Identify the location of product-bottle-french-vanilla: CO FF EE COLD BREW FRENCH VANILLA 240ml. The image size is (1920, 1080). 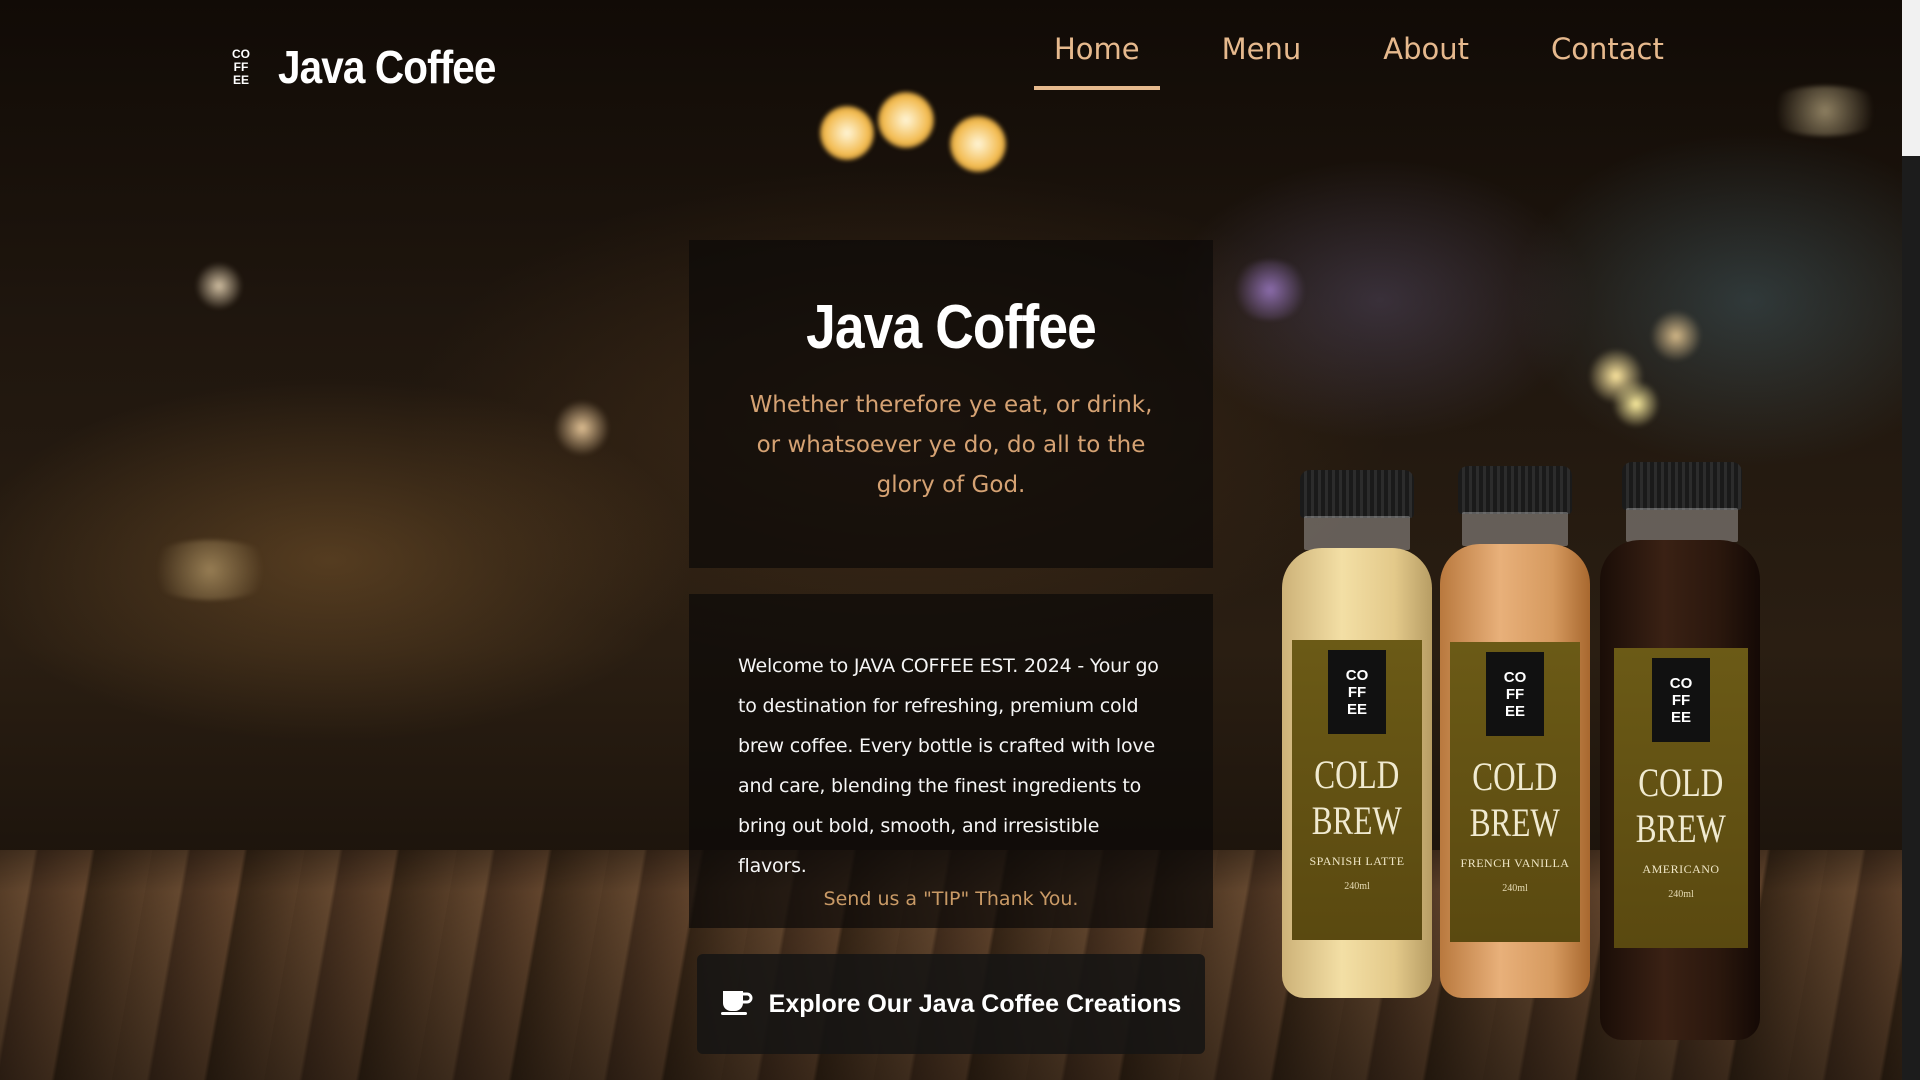
(1515, 733).